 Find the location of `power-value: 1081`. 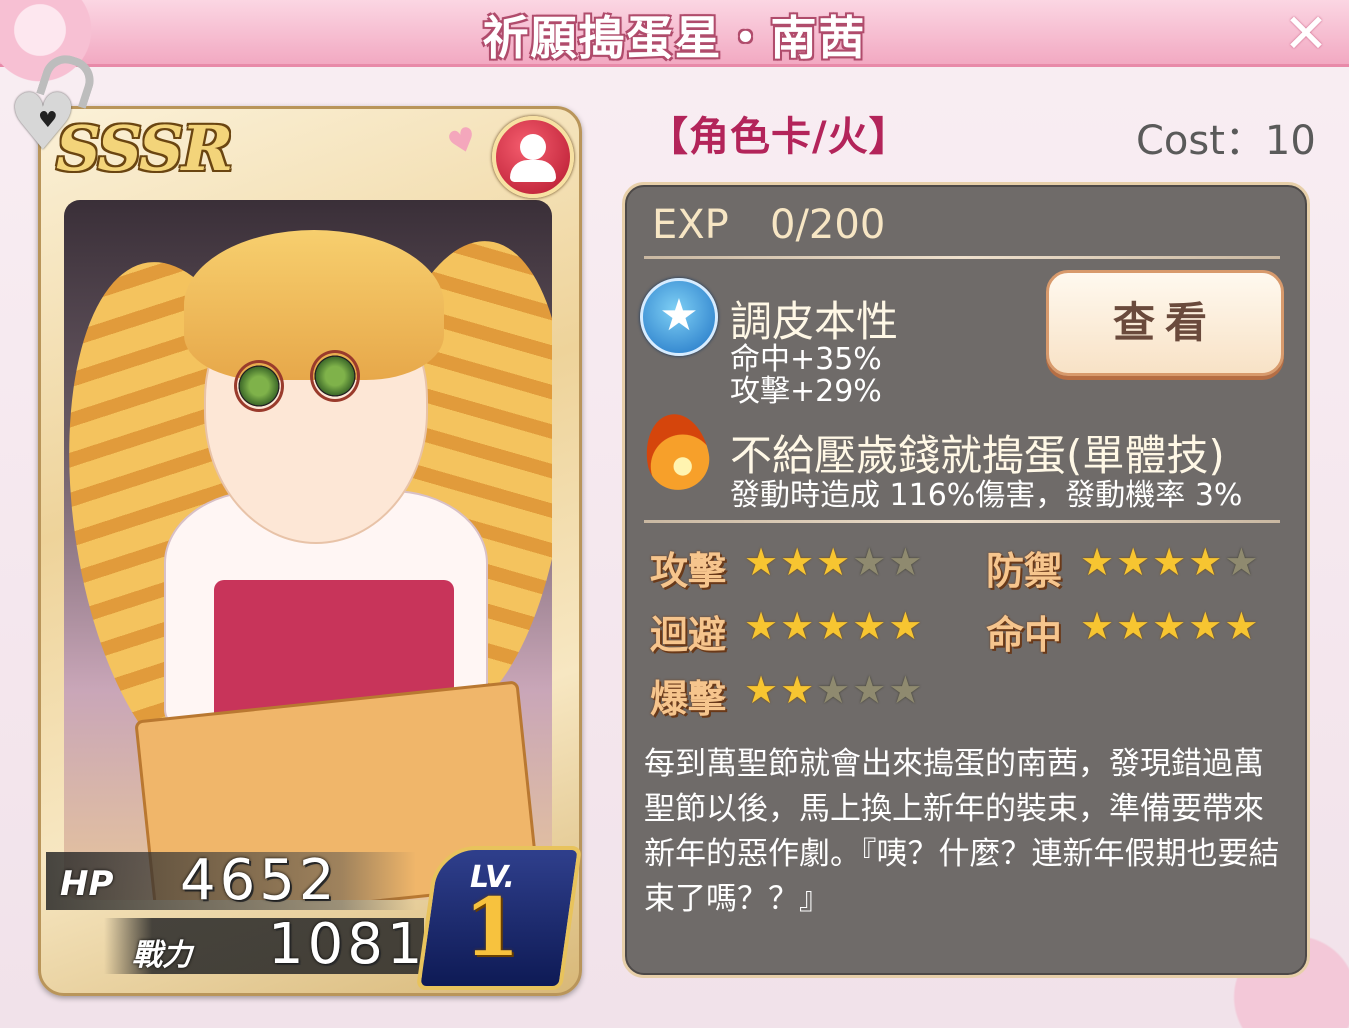

power-value: 1081 is located at coordinates (347, 944).